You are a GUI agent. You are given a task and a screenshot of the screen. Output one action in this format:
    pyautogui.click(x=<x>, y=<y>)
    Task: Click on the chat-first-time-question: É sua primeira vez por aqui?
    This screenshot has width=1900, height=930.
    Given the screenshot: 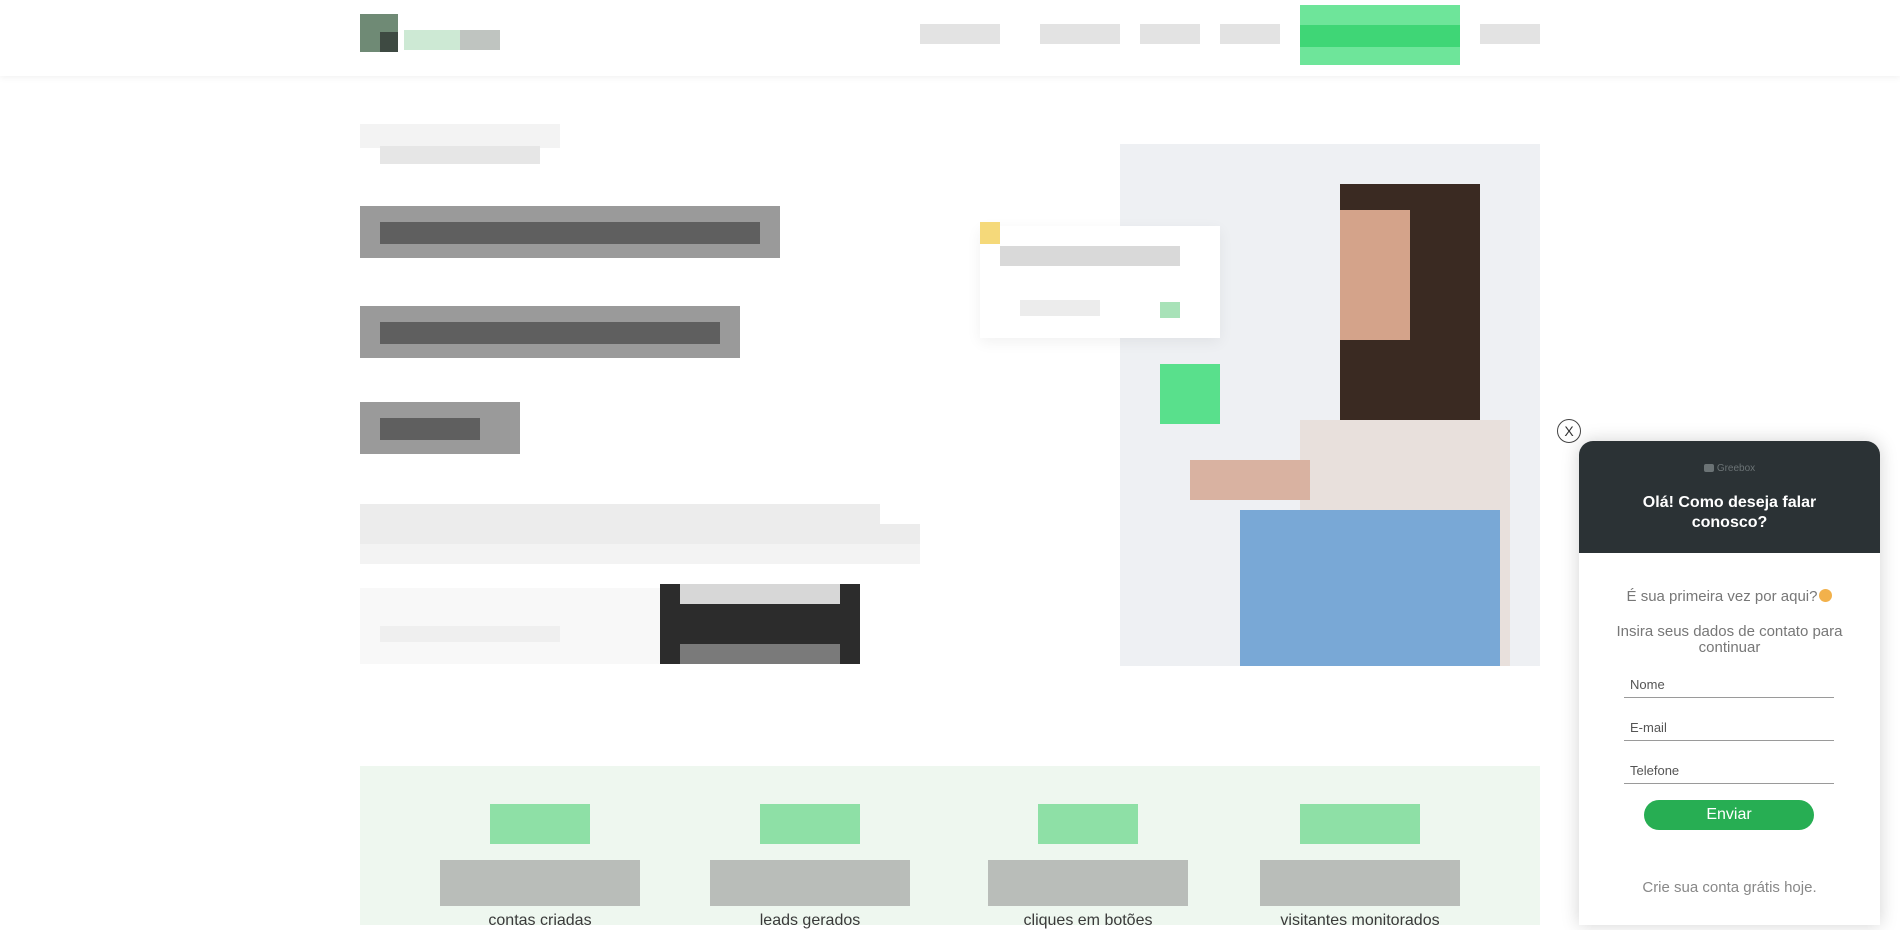 What is the action you would take?
    pyautogui.click(x=1729, y=596)
    